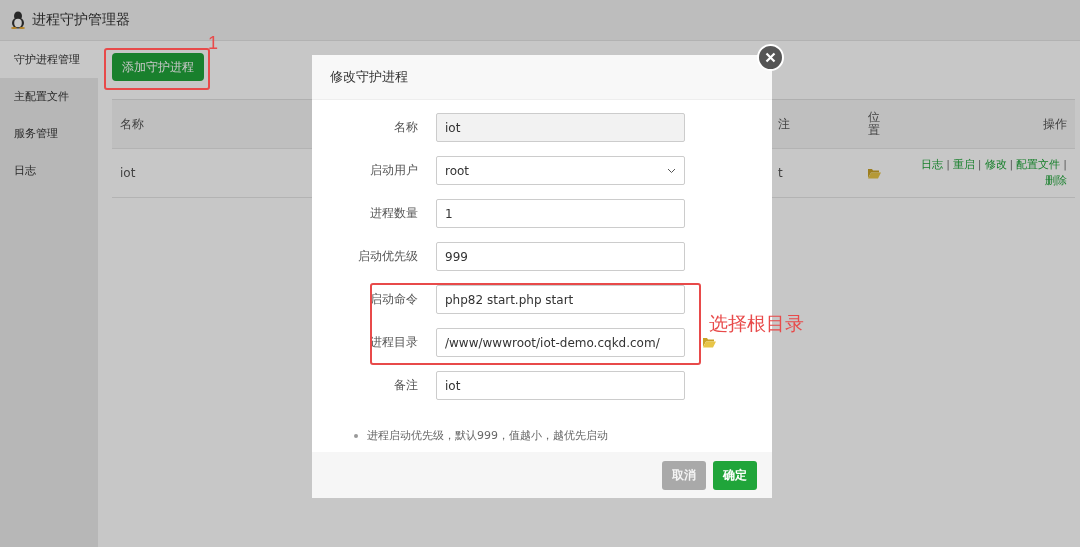 Image resolution: width=1080 pixels, height=547 pixels. I want to click on select-field: root, so click(560, 170).